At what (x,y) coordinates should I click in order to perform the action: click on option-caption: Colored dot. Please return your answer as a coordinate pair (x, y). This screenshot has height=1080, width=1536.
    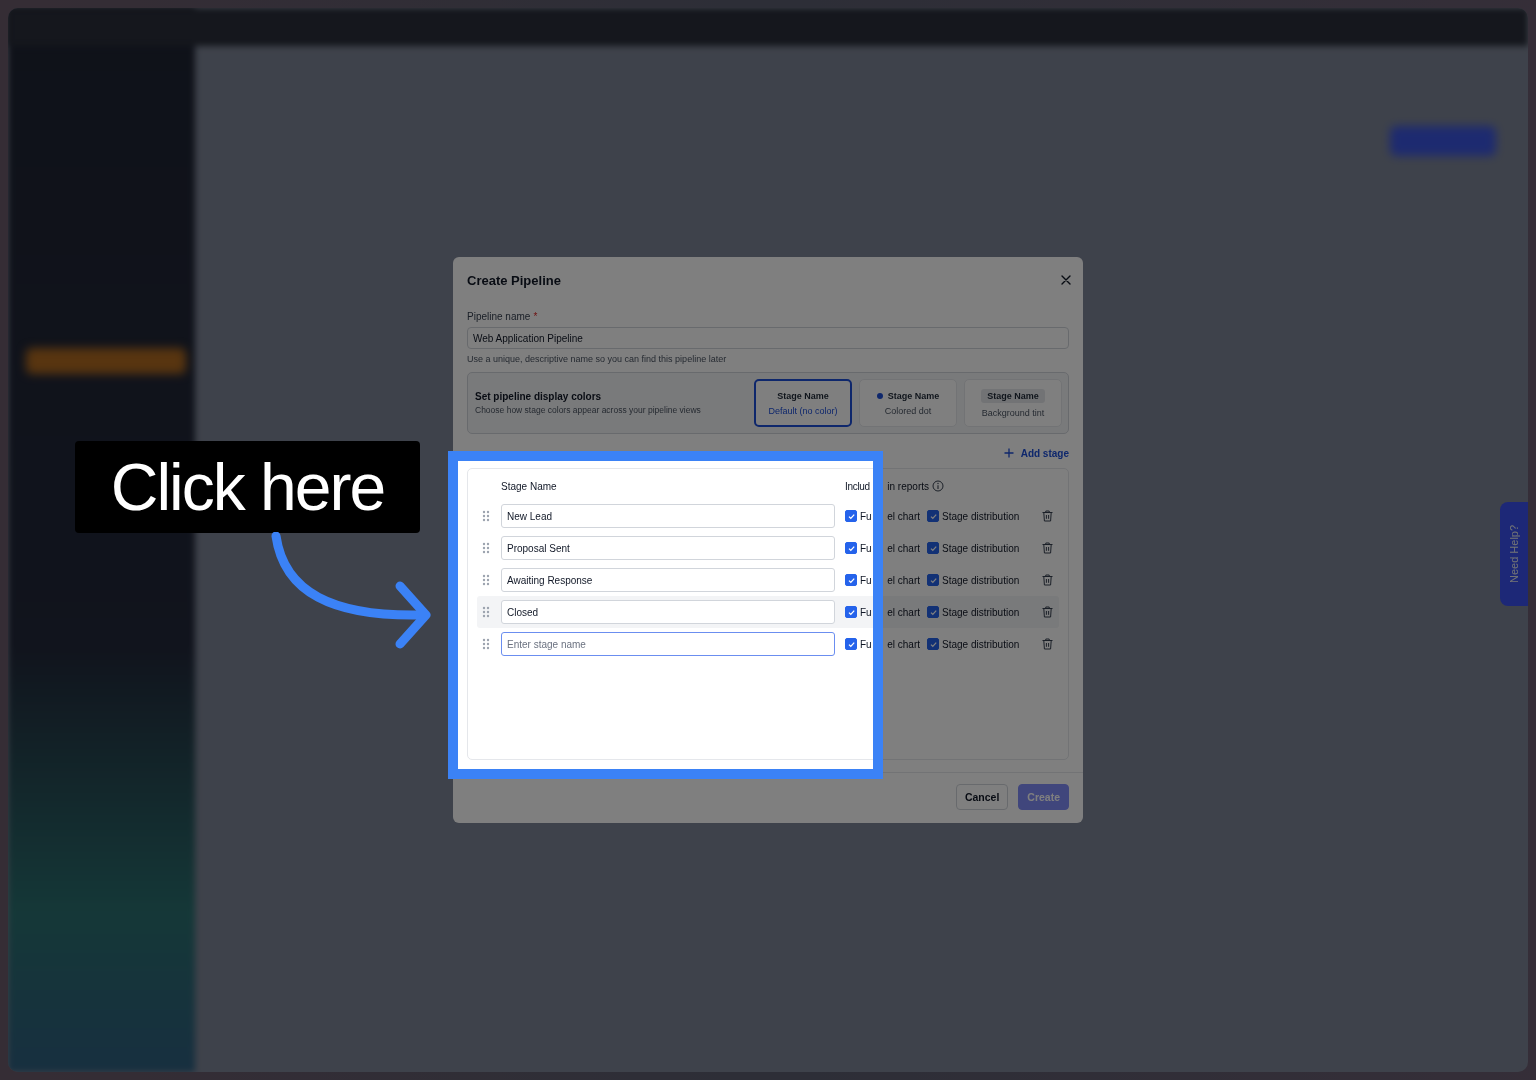
    Looking at the image, I should click on (908, 410).